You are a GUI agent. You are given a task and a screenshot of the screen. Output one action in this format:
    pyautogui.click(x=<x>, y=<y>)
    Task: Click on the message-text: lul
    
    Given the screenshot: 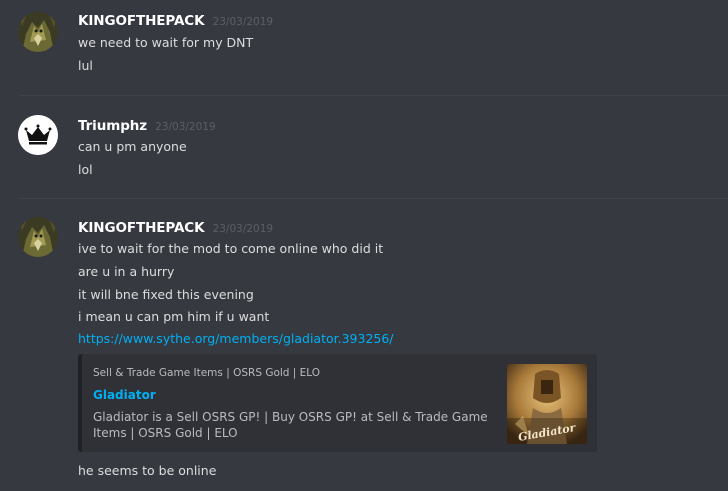 What is the action you would take?
    pyautogui.click(x=85, y=65)
    